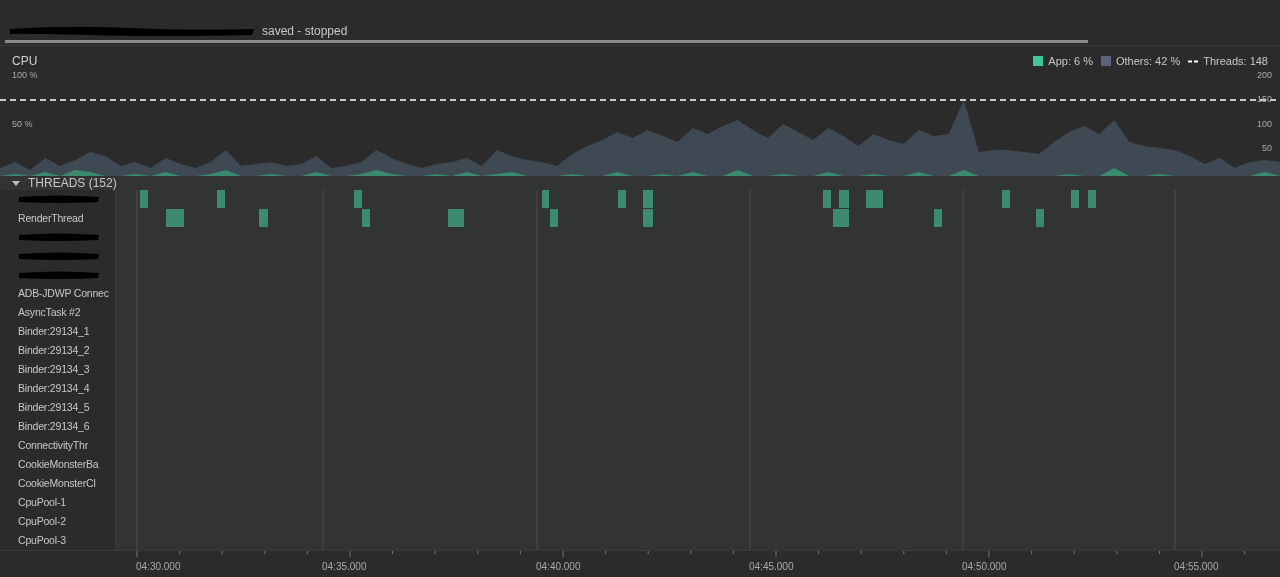 The image size is (1280, 577). Describe the element at coordinates (54, 408) in the screenshot. I see `thread-name: Binder:29134_5` at that location.